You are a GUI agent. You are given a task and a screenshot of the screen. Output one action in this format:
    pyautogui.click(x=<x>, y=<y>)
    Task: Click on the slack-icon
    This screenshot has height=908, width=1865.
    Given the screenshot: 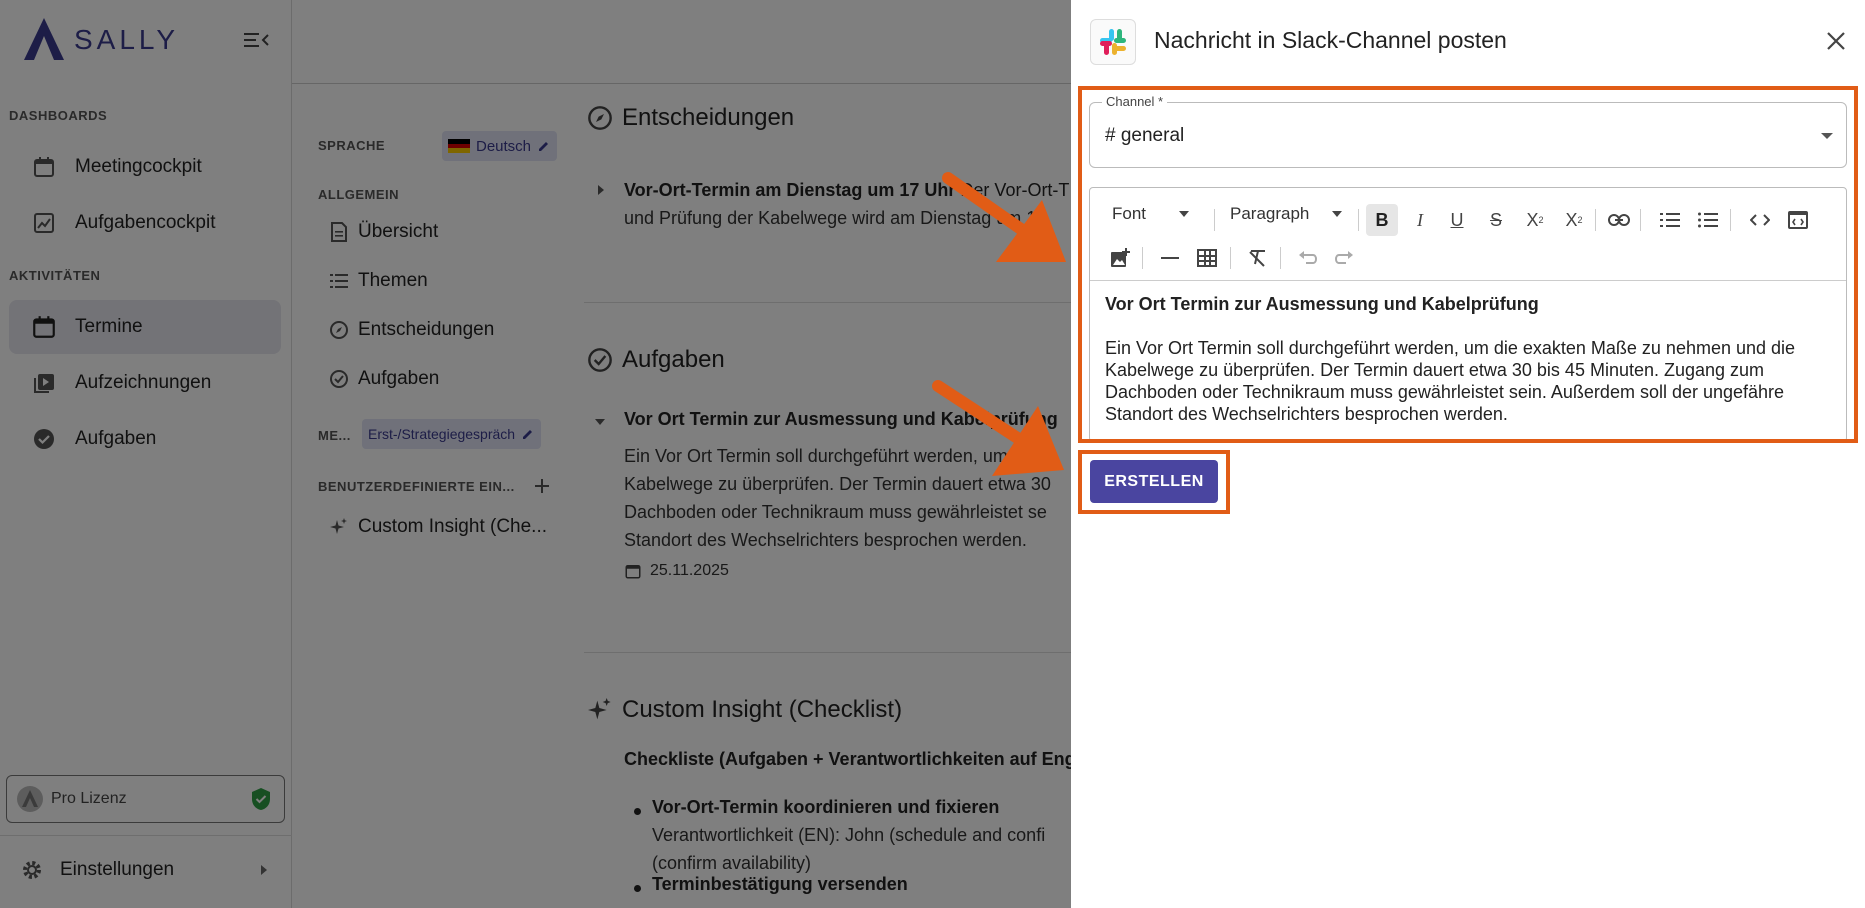 What is the action you would take?
    pyautogui.click(x=1113, y=42)
    